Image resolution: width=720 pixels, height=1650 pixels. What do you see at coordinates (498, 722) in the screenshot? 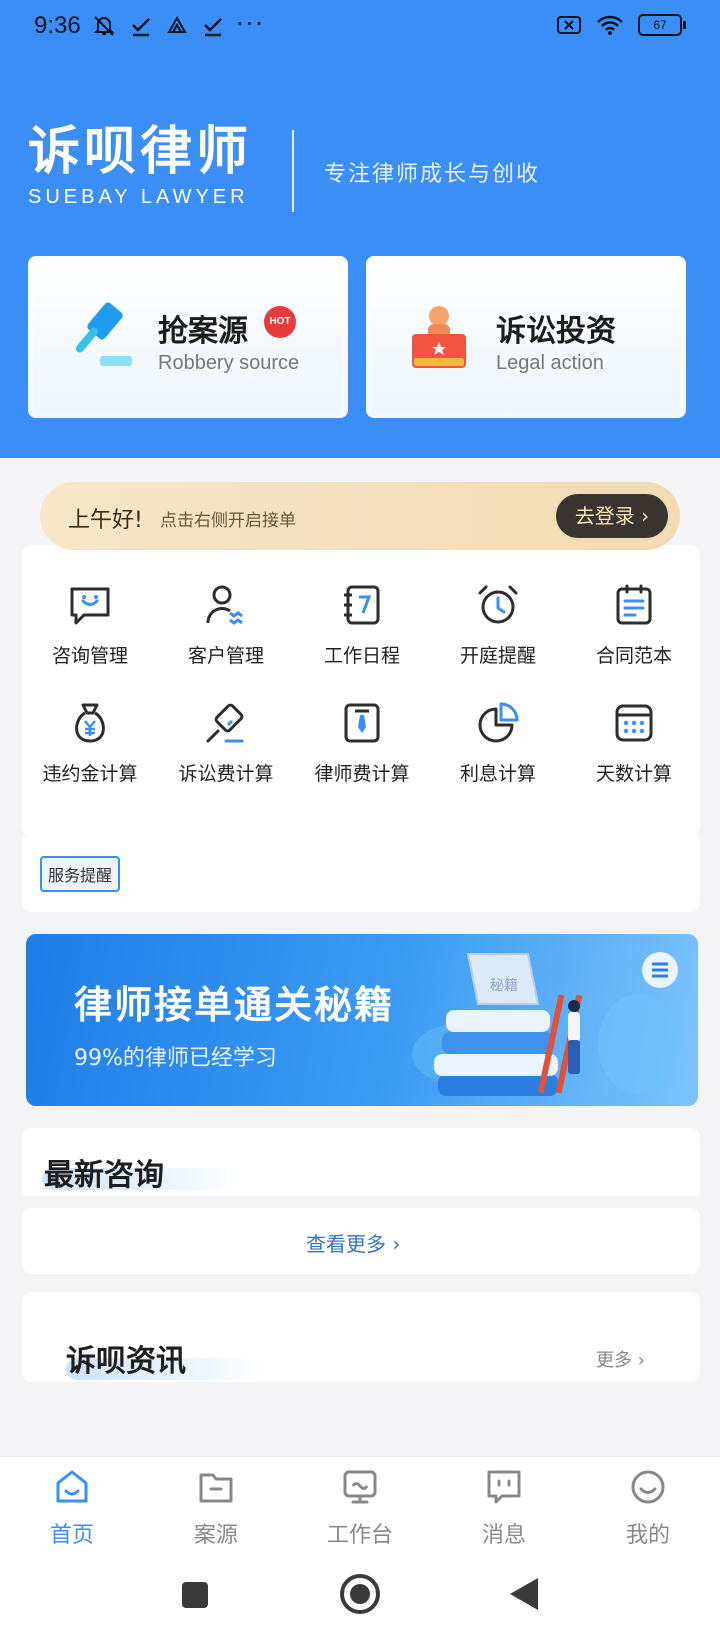
I see `pie-chart-icon` at bounding box center [498, 722].